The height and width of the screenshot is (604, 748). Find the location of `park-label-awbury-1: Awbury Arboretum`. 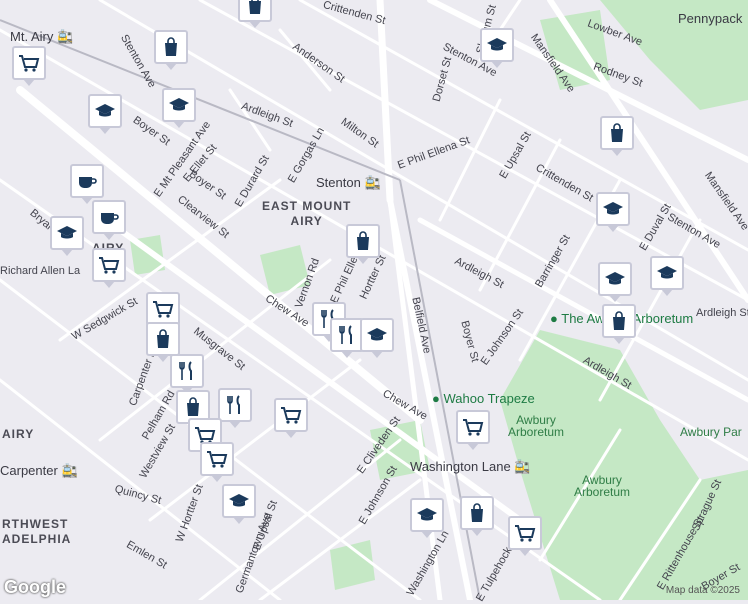

park-label-awbury-1: Awbury Arboretum is located at coordinates (536, 426).